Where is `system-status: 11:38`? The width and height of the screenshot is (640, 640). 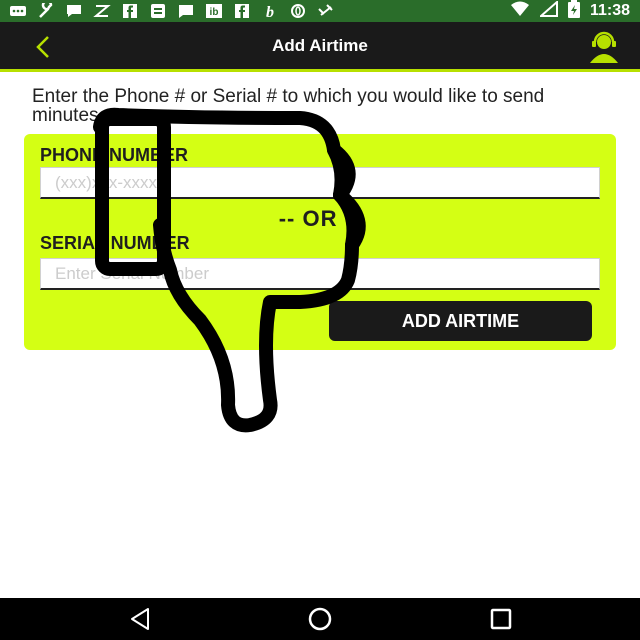 system-status: 11:38 is located at coordinates (570, 11).